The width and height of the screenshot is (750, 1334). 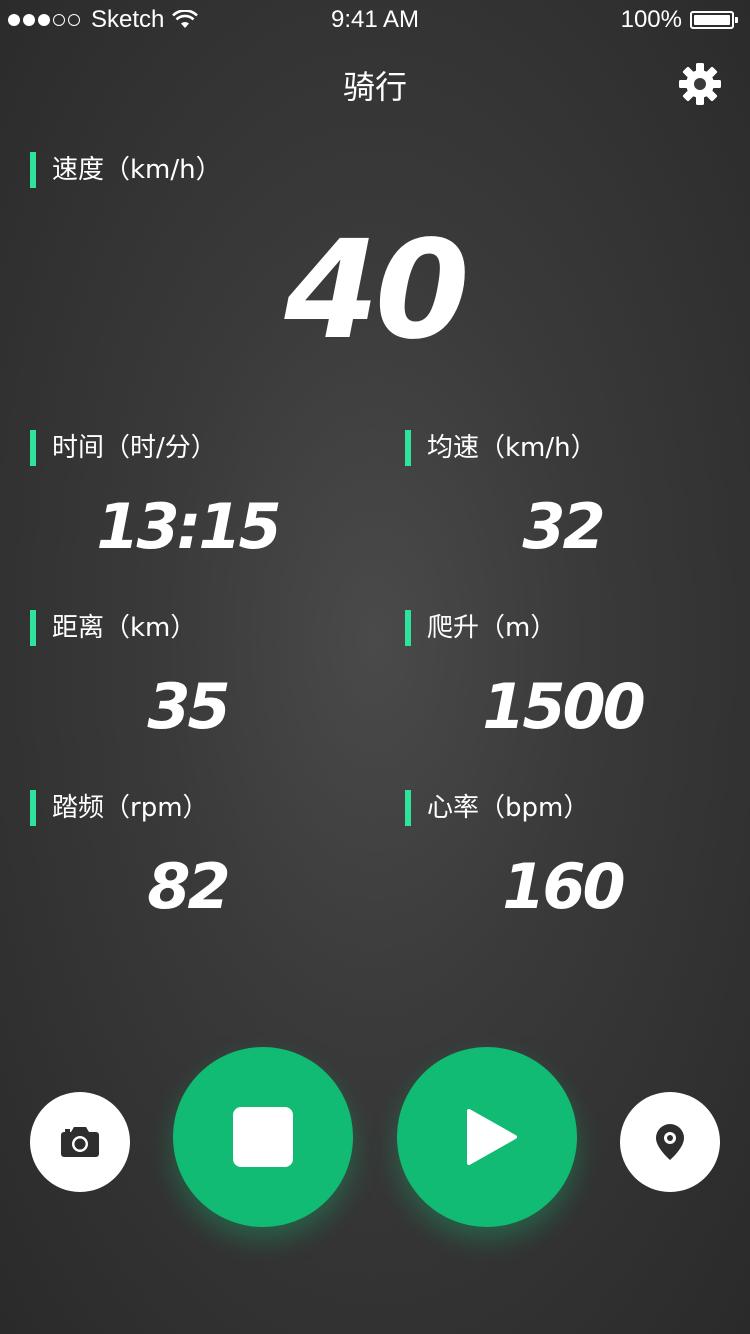 I want to click on page-title: 骑行, so click(x=374, y=87).